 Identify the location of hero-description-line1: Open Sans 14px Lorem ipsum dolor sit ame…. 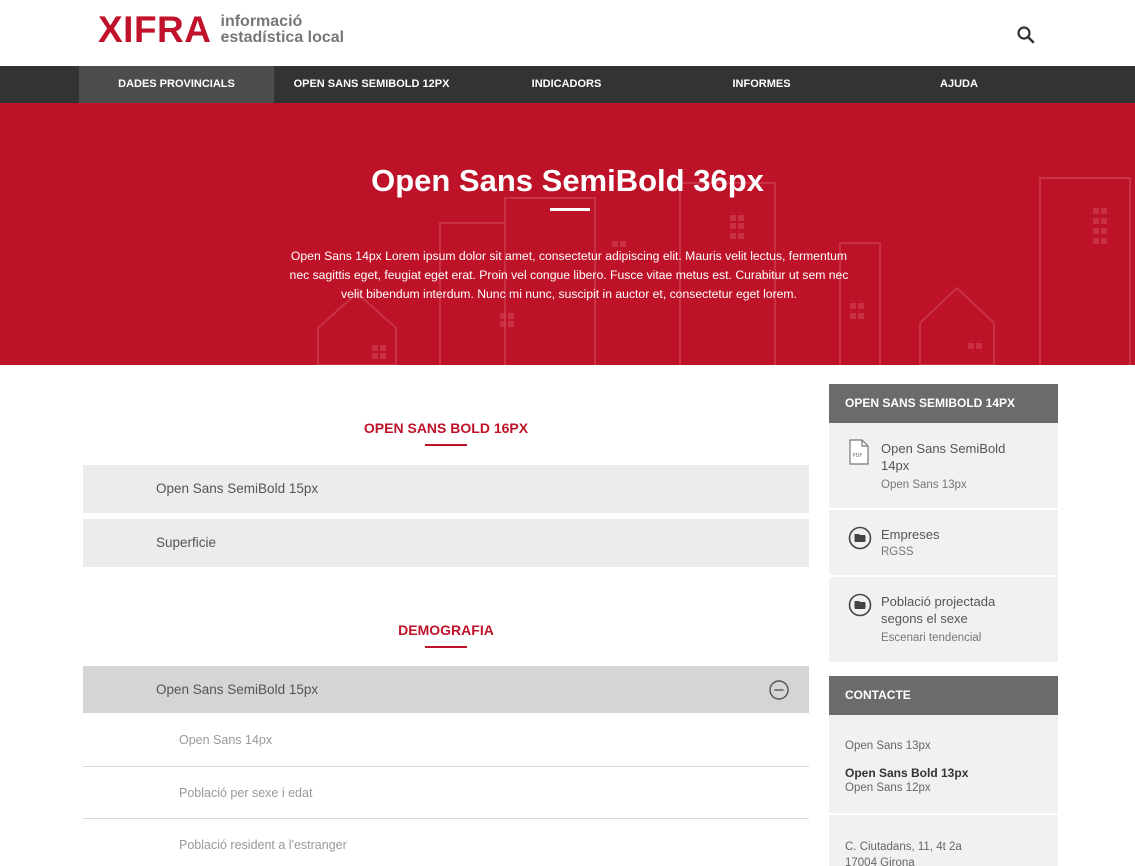
(569, 256).